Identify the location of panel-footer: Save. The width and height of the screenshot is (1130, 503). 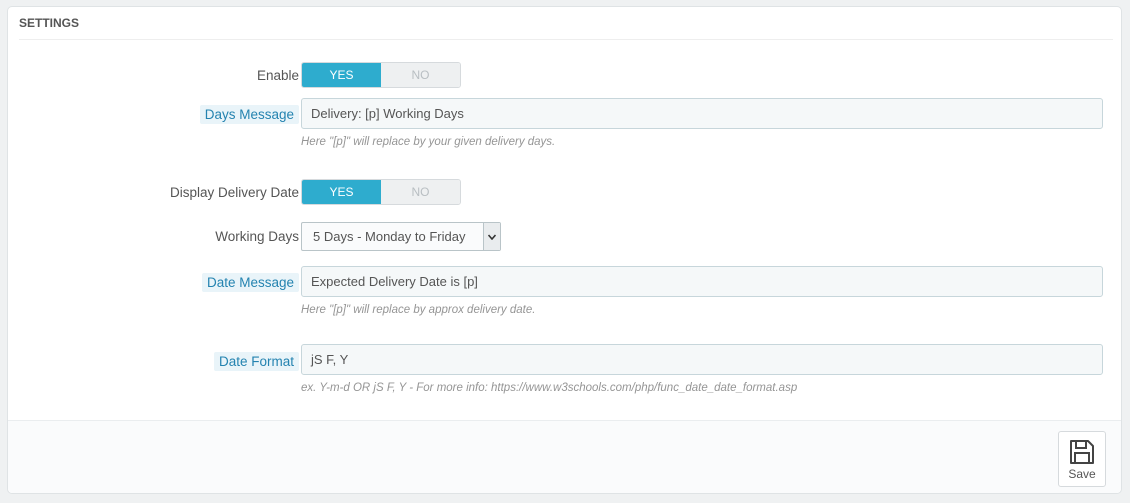
(564, 456).